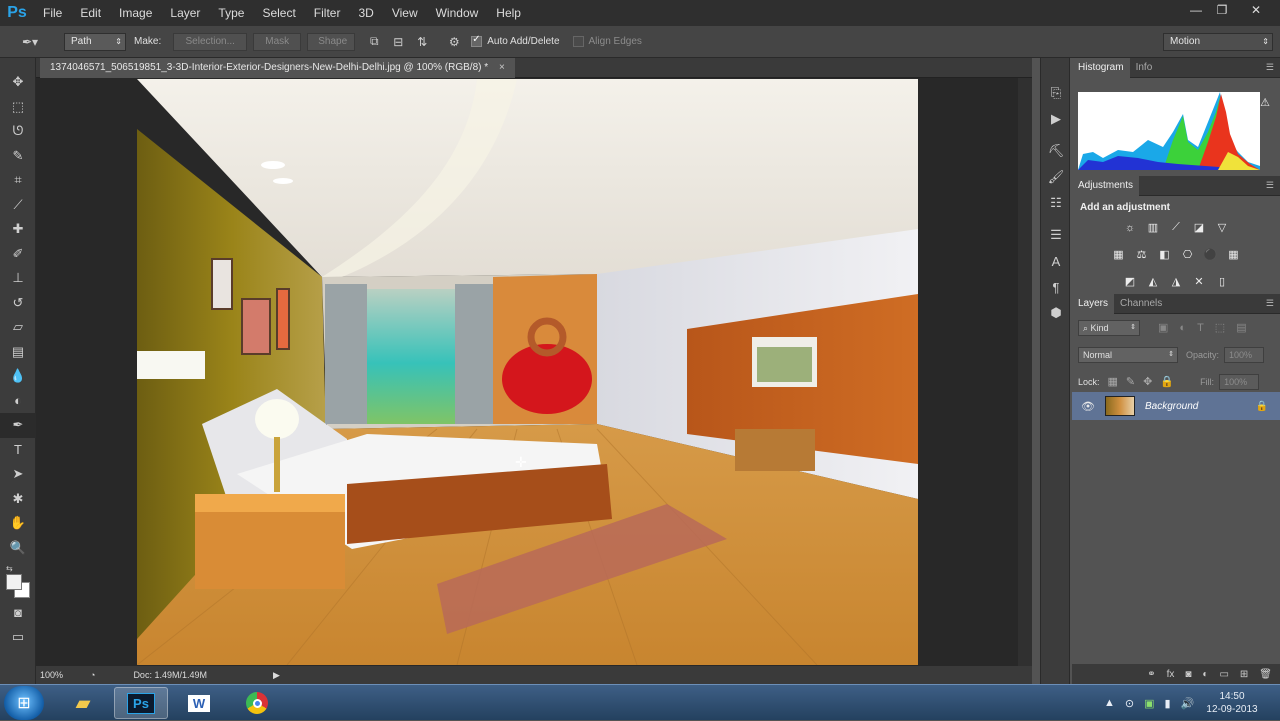 Image resolution: width=1280 pixels, height=721 pixels. Describe the element at coordinates (1153, 281) in the screenshot. I see `posterize-icon: ◭` at that location.